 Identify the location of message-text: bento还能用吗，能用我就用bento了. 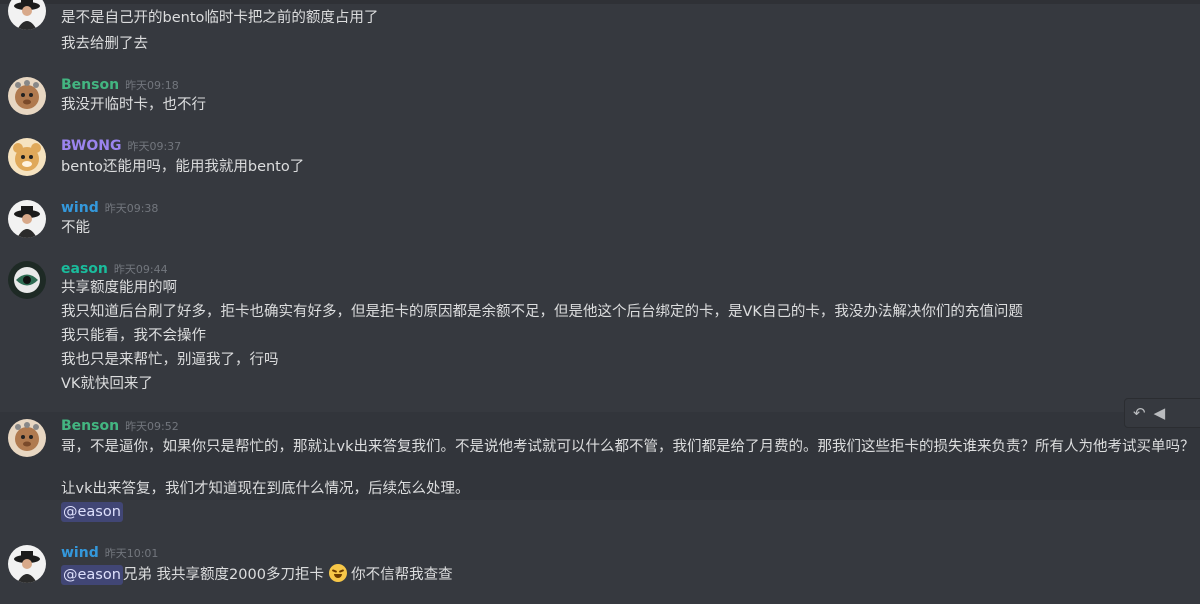
(183, 167).